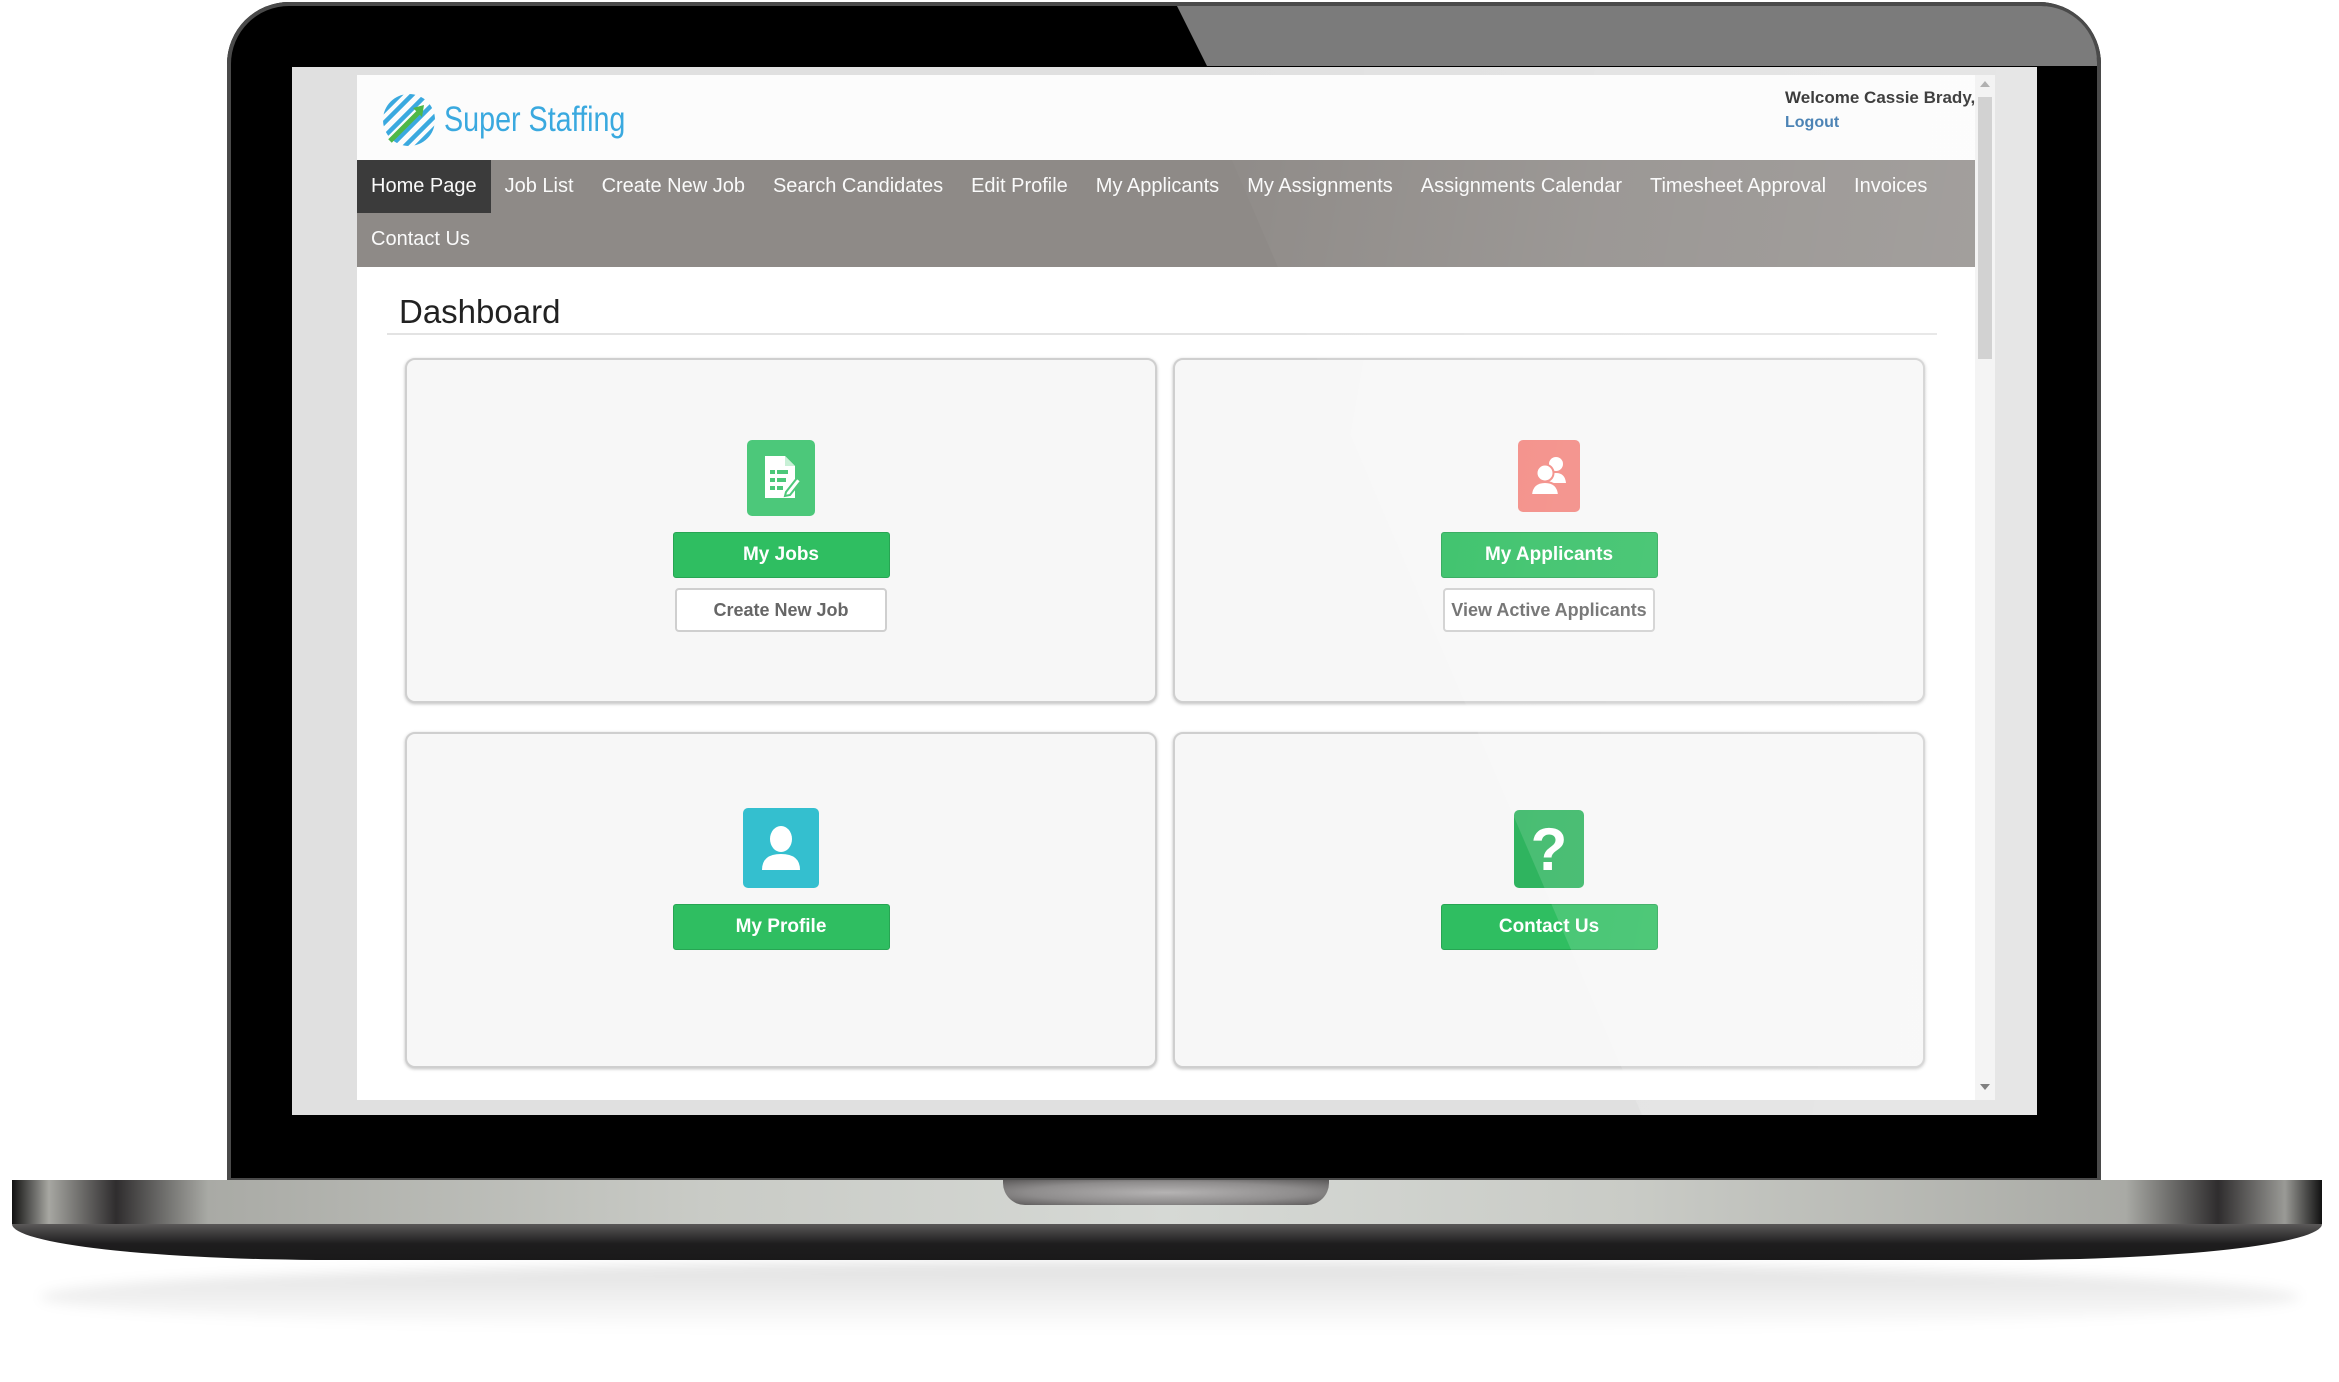 This screenshot has width=2339, height=1382. Describe the element at coordinates (1985, 228) in the screenshot. I see `scroll-thumb` at that location.